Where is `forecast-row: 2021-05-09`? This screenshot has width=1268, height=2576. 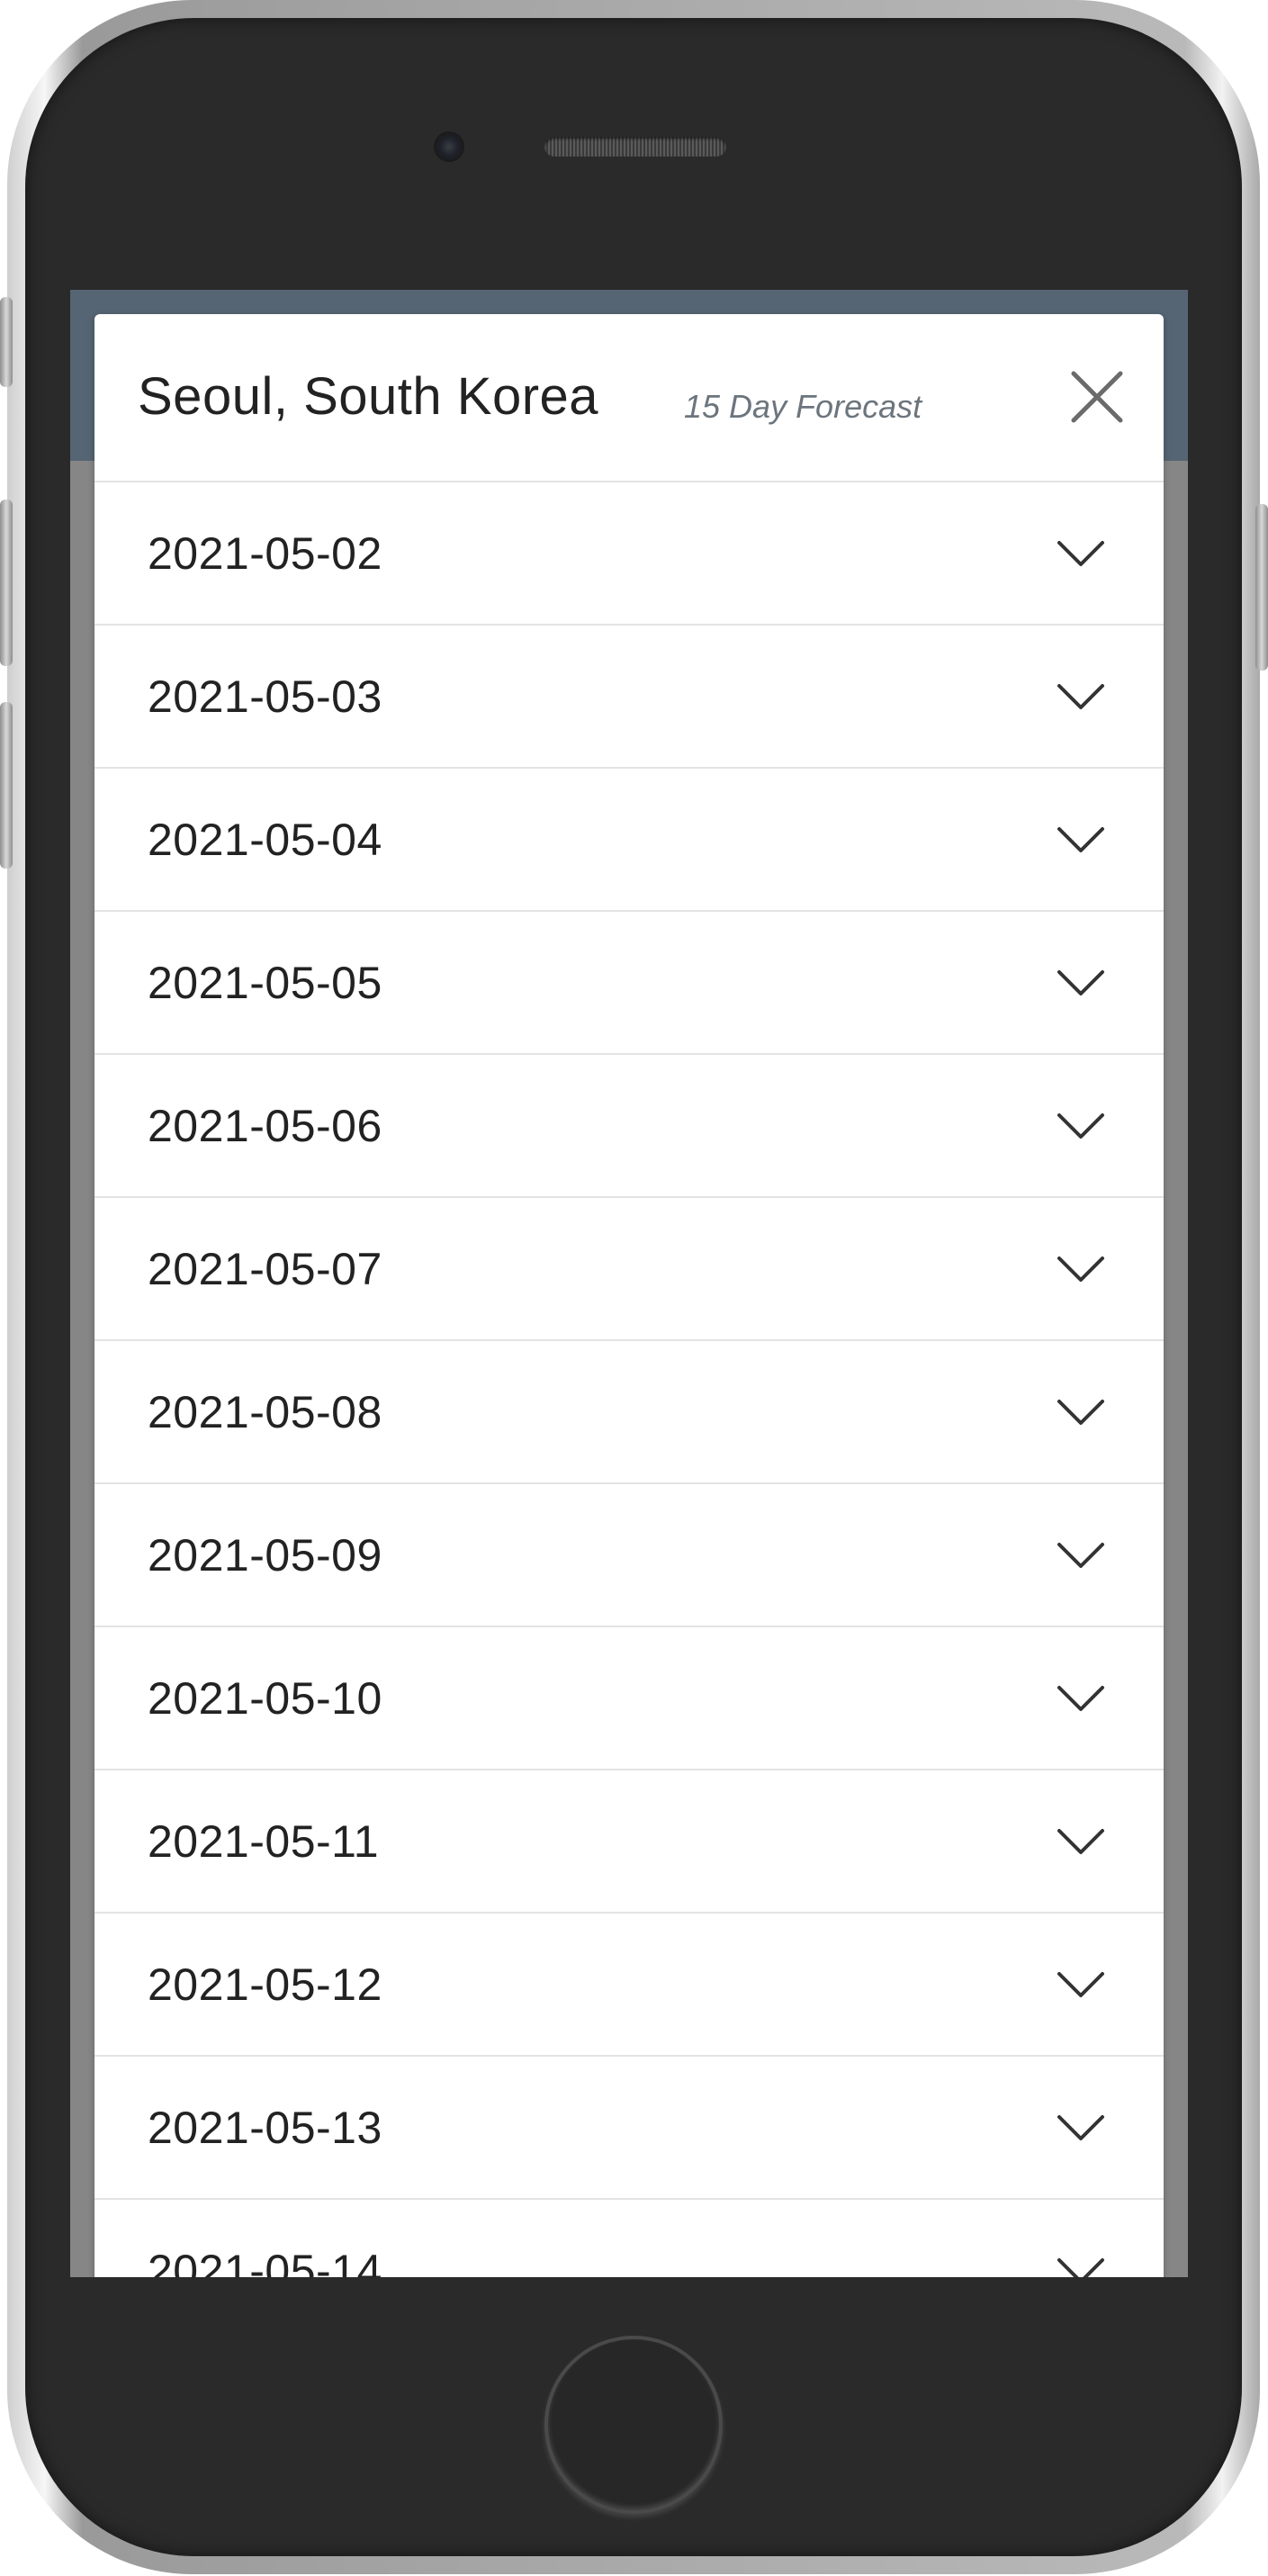 forecast-row: 2021-05-09 is located at coordinates (629, 1555).